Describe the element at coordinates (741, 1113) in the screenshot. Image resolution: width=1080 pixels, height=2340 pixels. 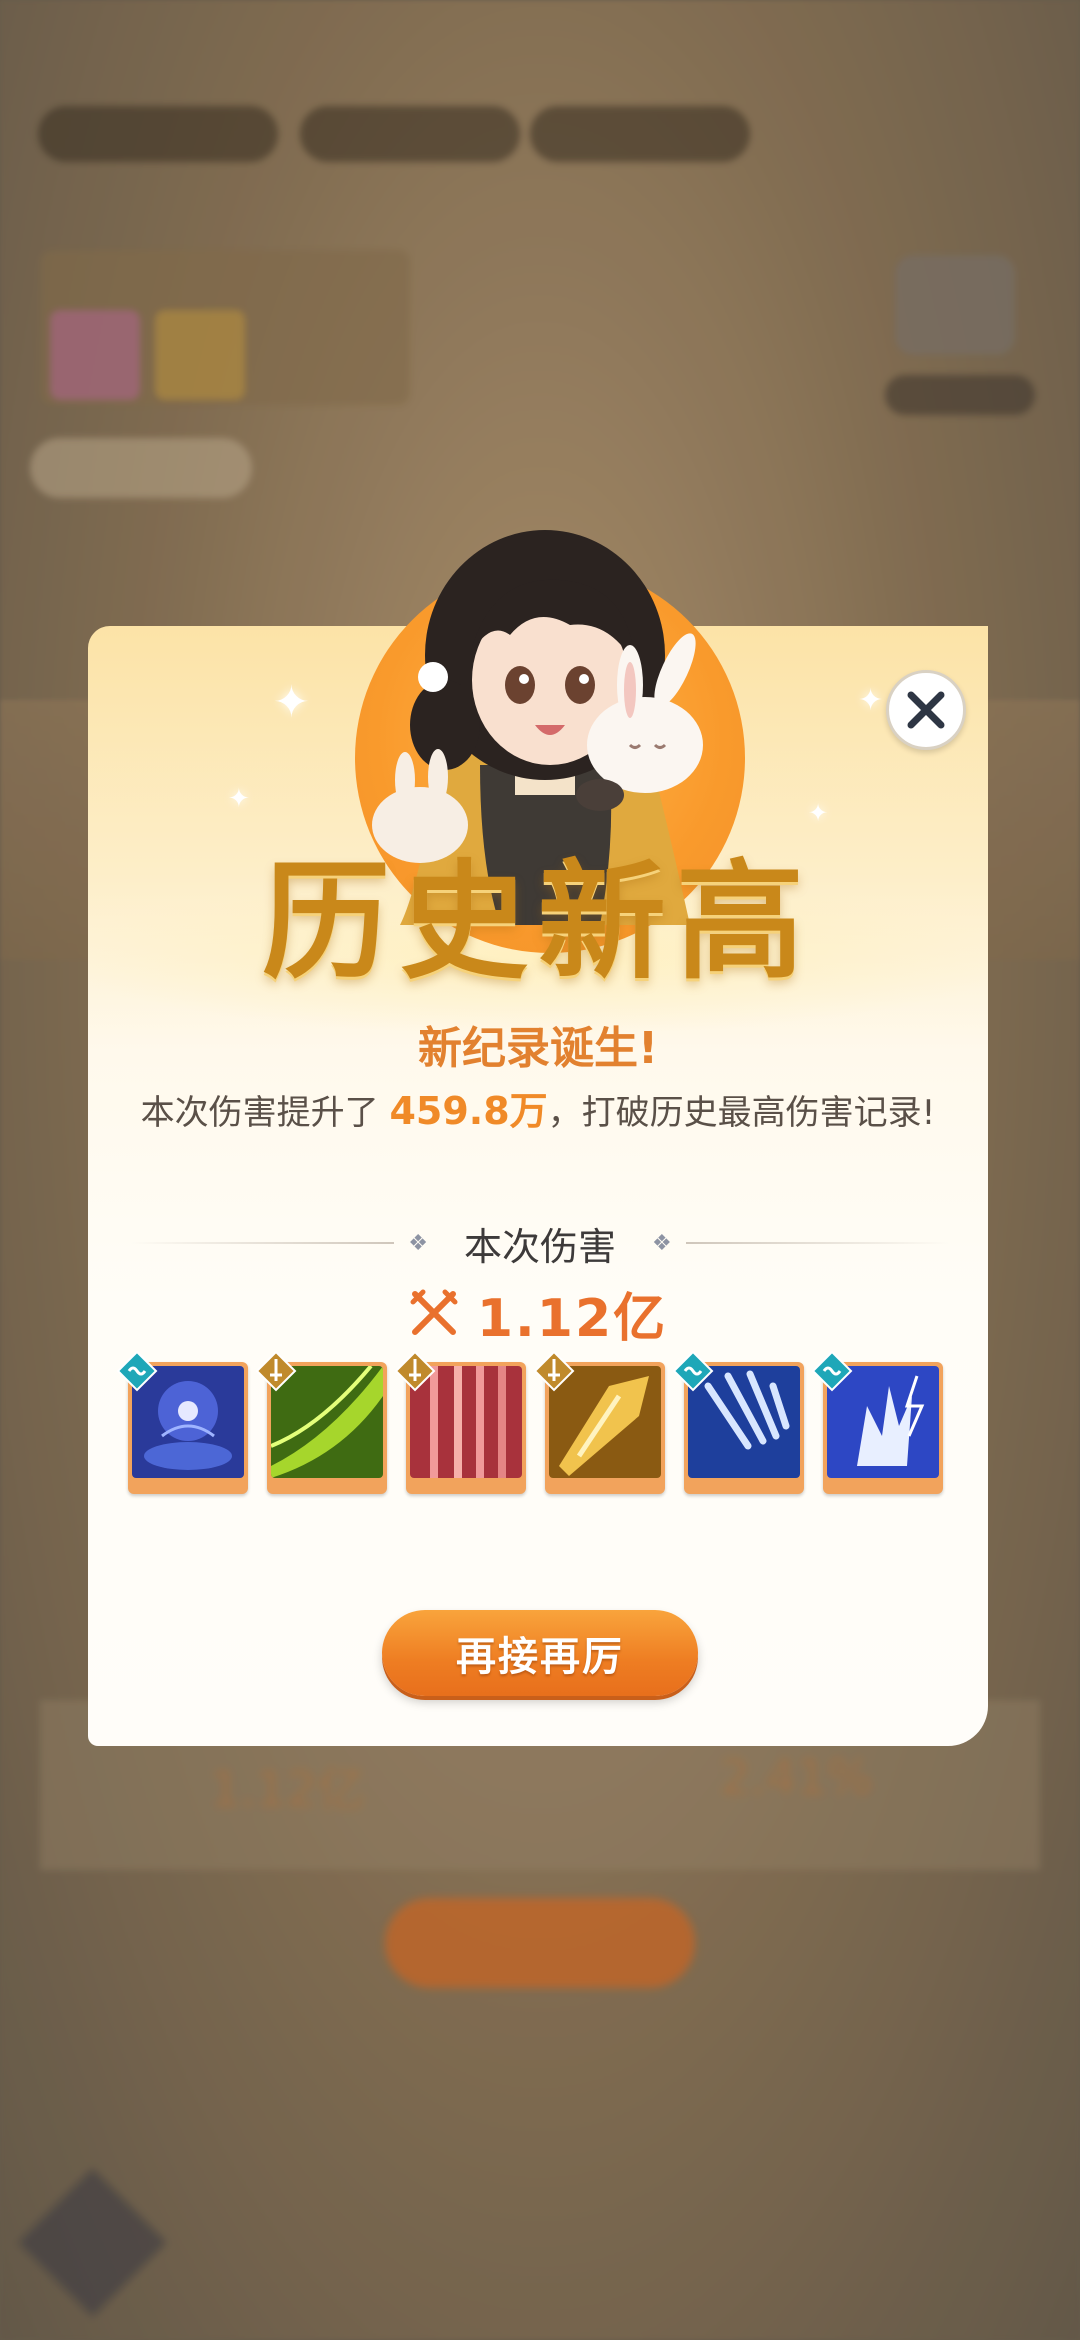
I see `description-suffix: ，打破历史最高伤害记录!` at that location.